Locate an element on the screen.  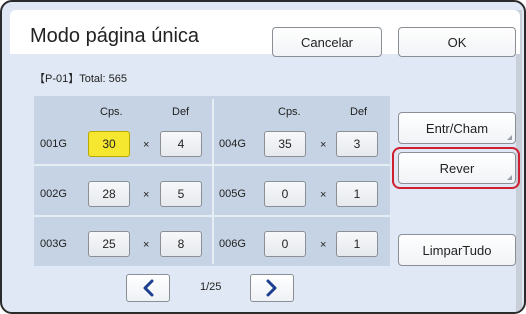
row-label: 006G is located at coordinates (232, 244).